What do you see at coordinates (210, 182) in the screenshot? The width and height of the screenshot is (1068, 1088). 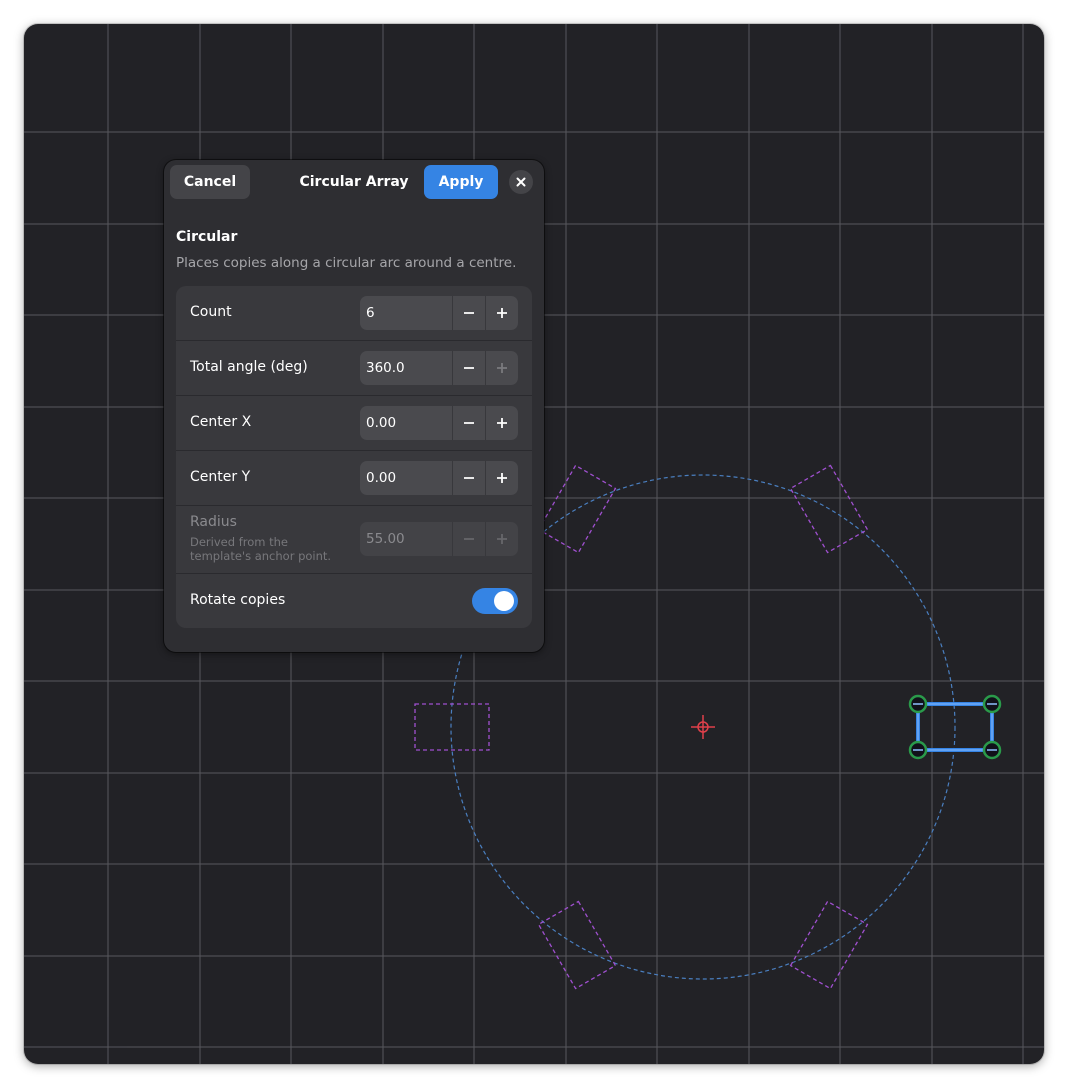 I see `cancel-button: Cancel` at bounding box center [210, 182].